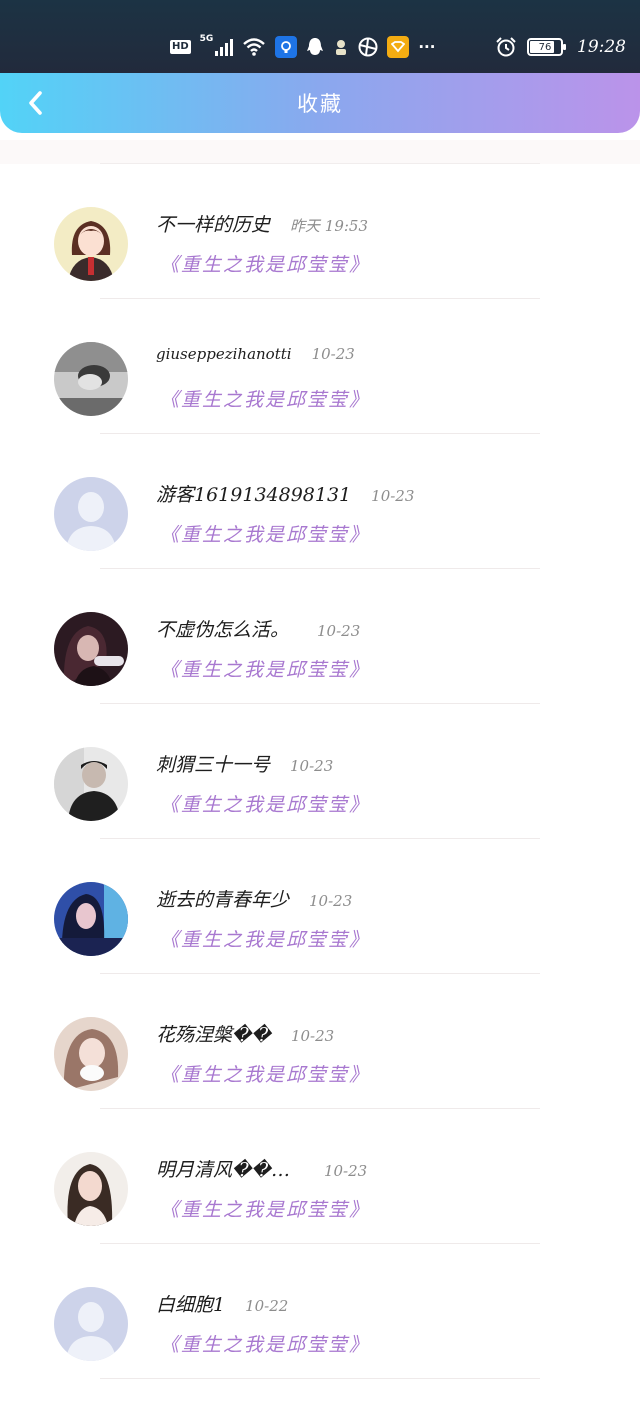  I want to click on status-icons: HD 5G ···, so click(302, 47).